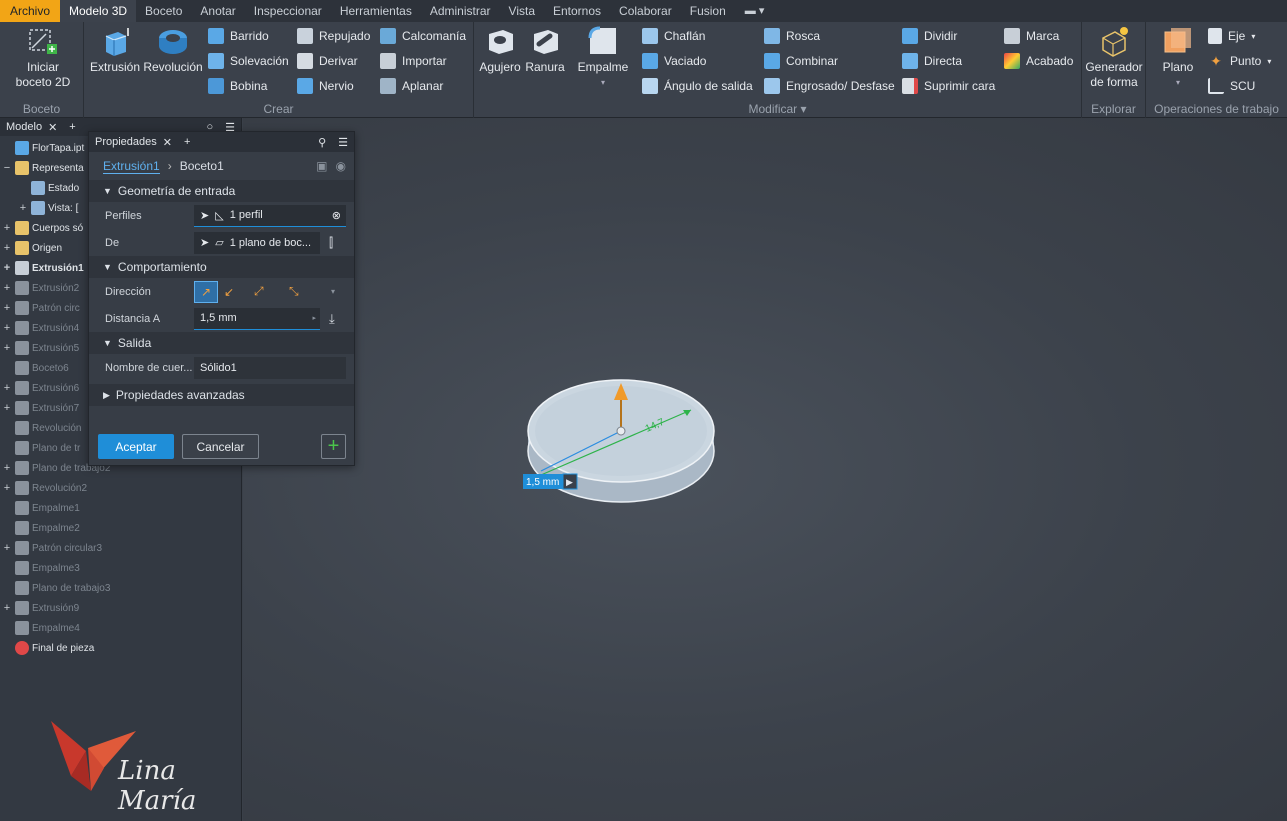 This screenshot has height=821, width=1287. What do you see at coordinates (777, 109) in the screenshot?
I see `panel-title-modificar: Modificar ▾` at bounding box center [777, 109].